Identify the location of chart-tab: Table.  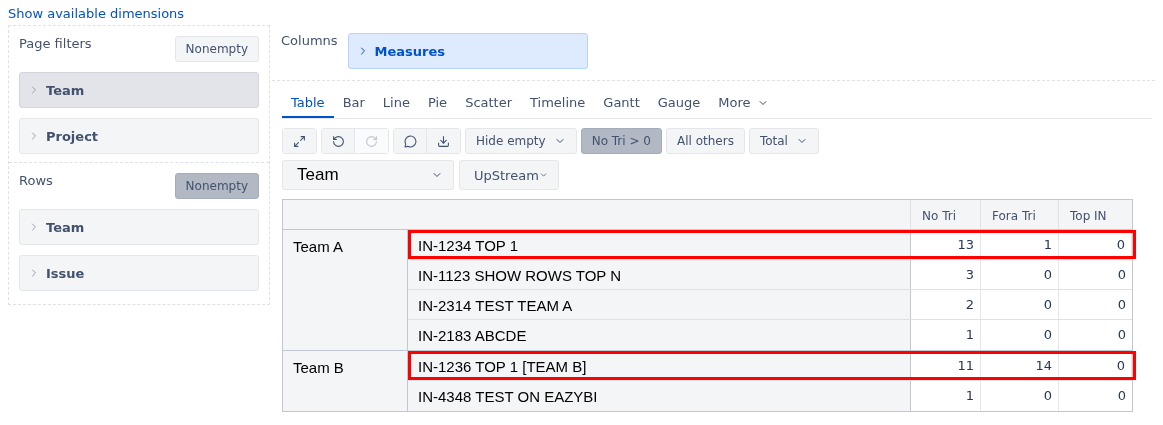
(308, 103).